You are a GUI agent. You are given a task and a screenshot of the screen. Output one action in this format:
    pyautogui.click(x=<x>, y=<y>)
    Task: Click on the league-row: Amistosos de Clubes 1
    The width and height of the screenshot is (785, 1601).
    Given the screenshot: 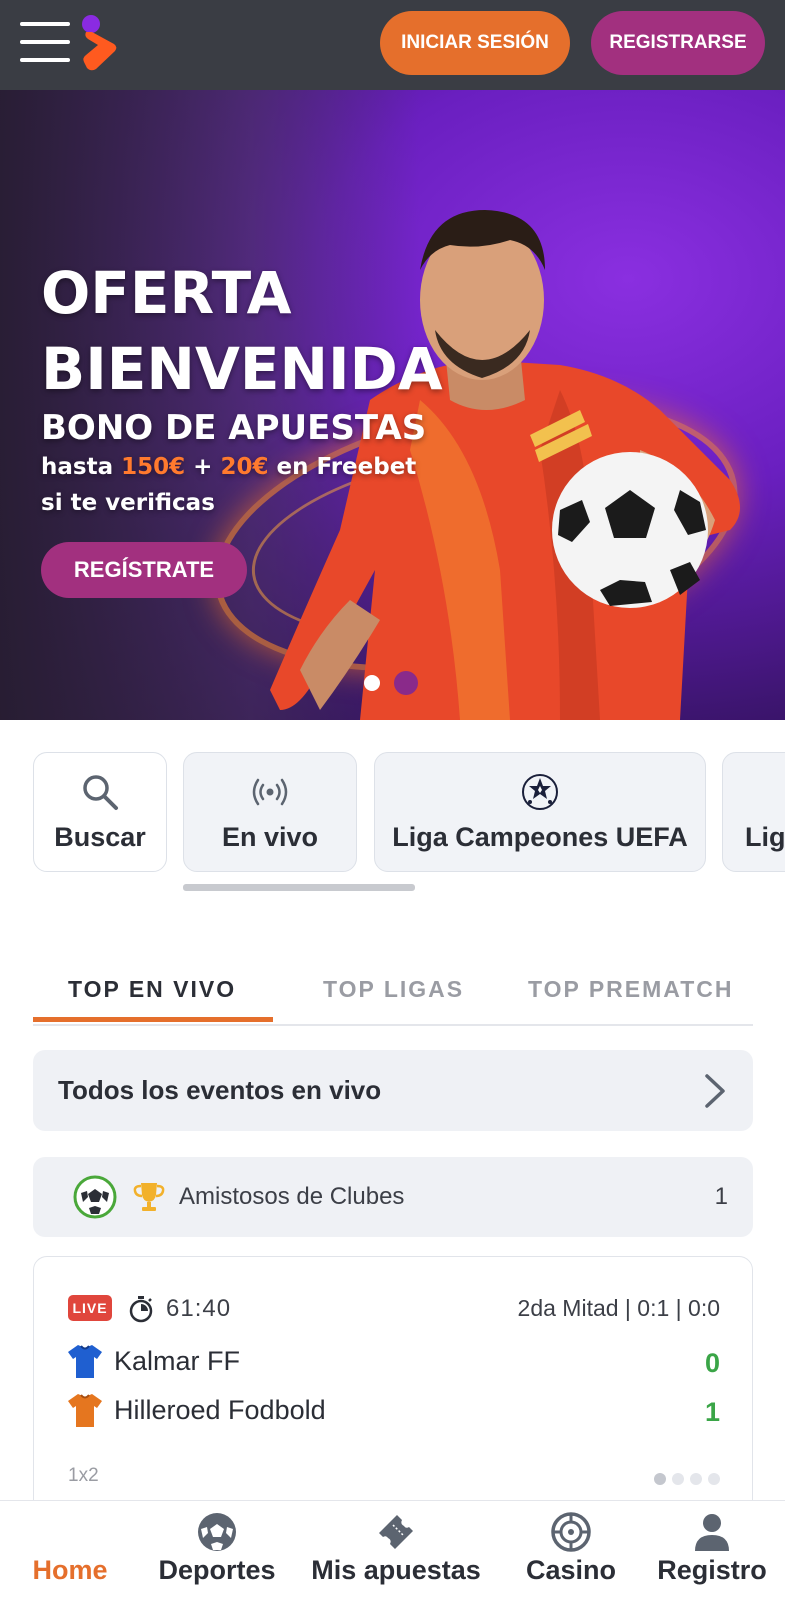 What is the action you would take?
    pyautogui.click(x=393, y=1197)
    